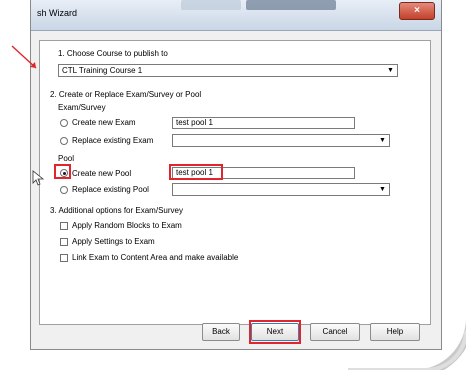 The width and height of the screenshot is (466, 370). Describe the element at coordinates (57, 13) in the screenshot. I see `window-title: sh Wizard` at that location.